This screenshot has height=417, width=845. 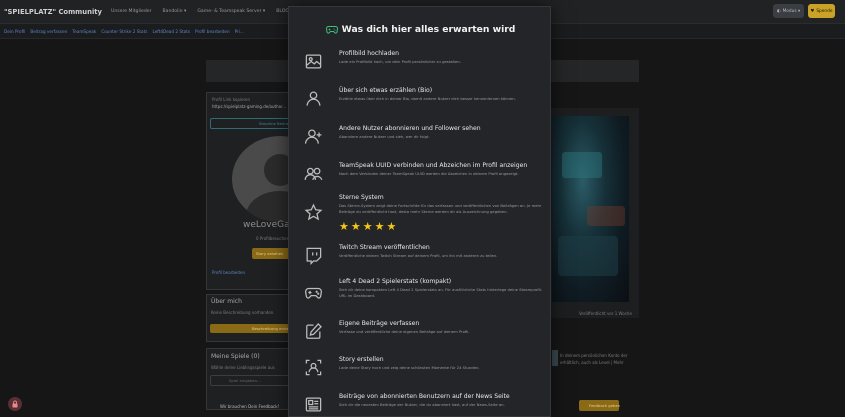 I want to click on users-icon, so click(x=313, y=174).